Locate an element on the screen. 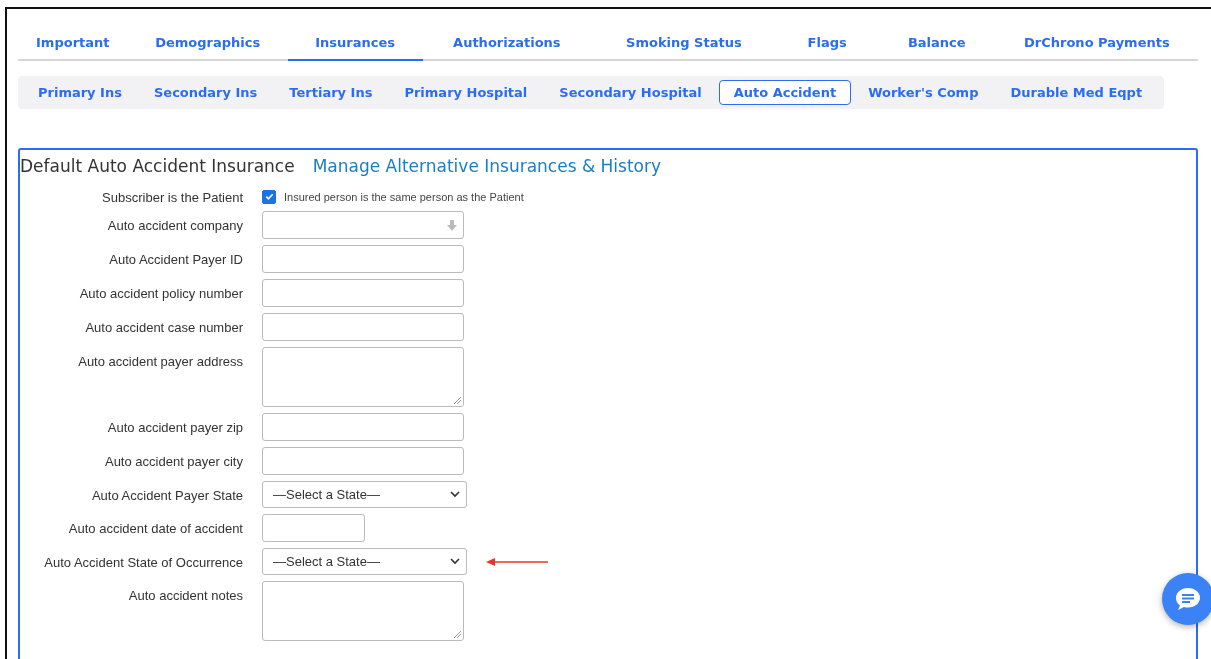 This screenshot has width=1211, height=659. date-field is located at coordinates (313, 528).